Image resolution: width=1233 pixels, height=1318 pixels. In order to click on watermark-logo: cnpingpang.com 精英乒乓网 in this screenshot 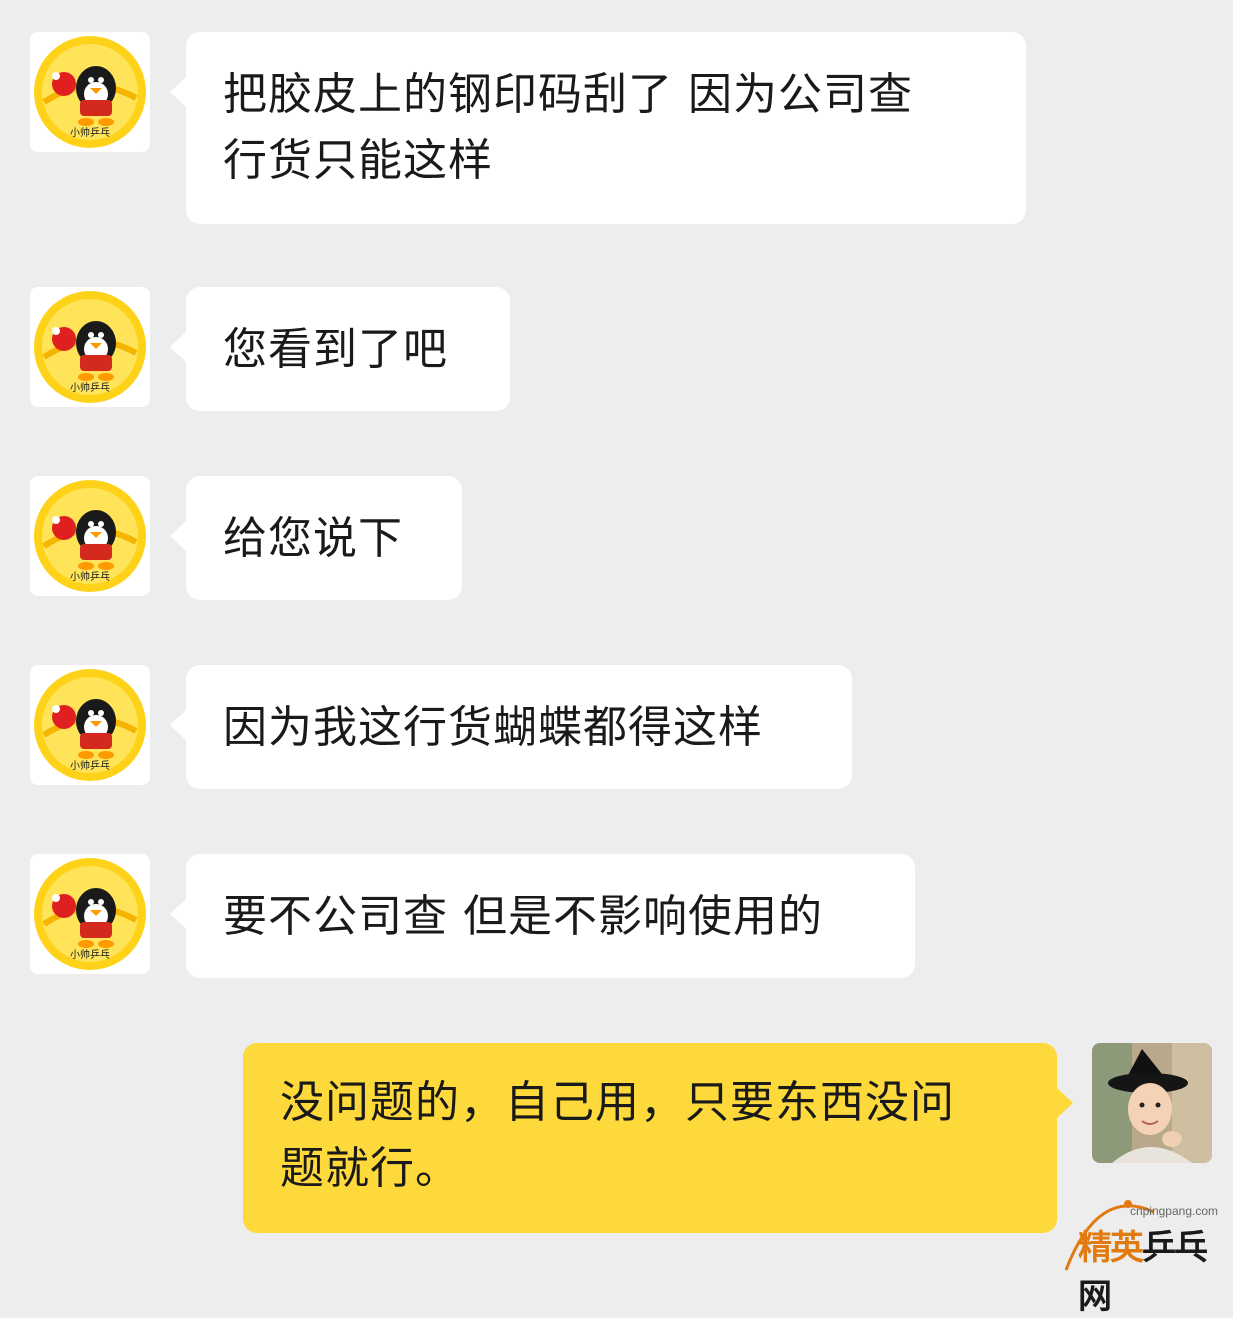, I will do `click(1143, 1253)`.